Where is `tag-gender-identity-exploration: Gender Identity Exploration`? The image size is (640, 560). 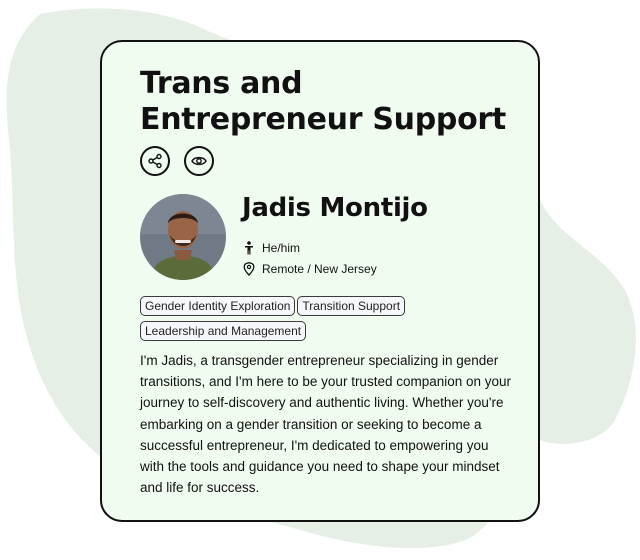 tag-gender-identity-exploration: Gender Identity Exploration is located at coordinates (218, 306).